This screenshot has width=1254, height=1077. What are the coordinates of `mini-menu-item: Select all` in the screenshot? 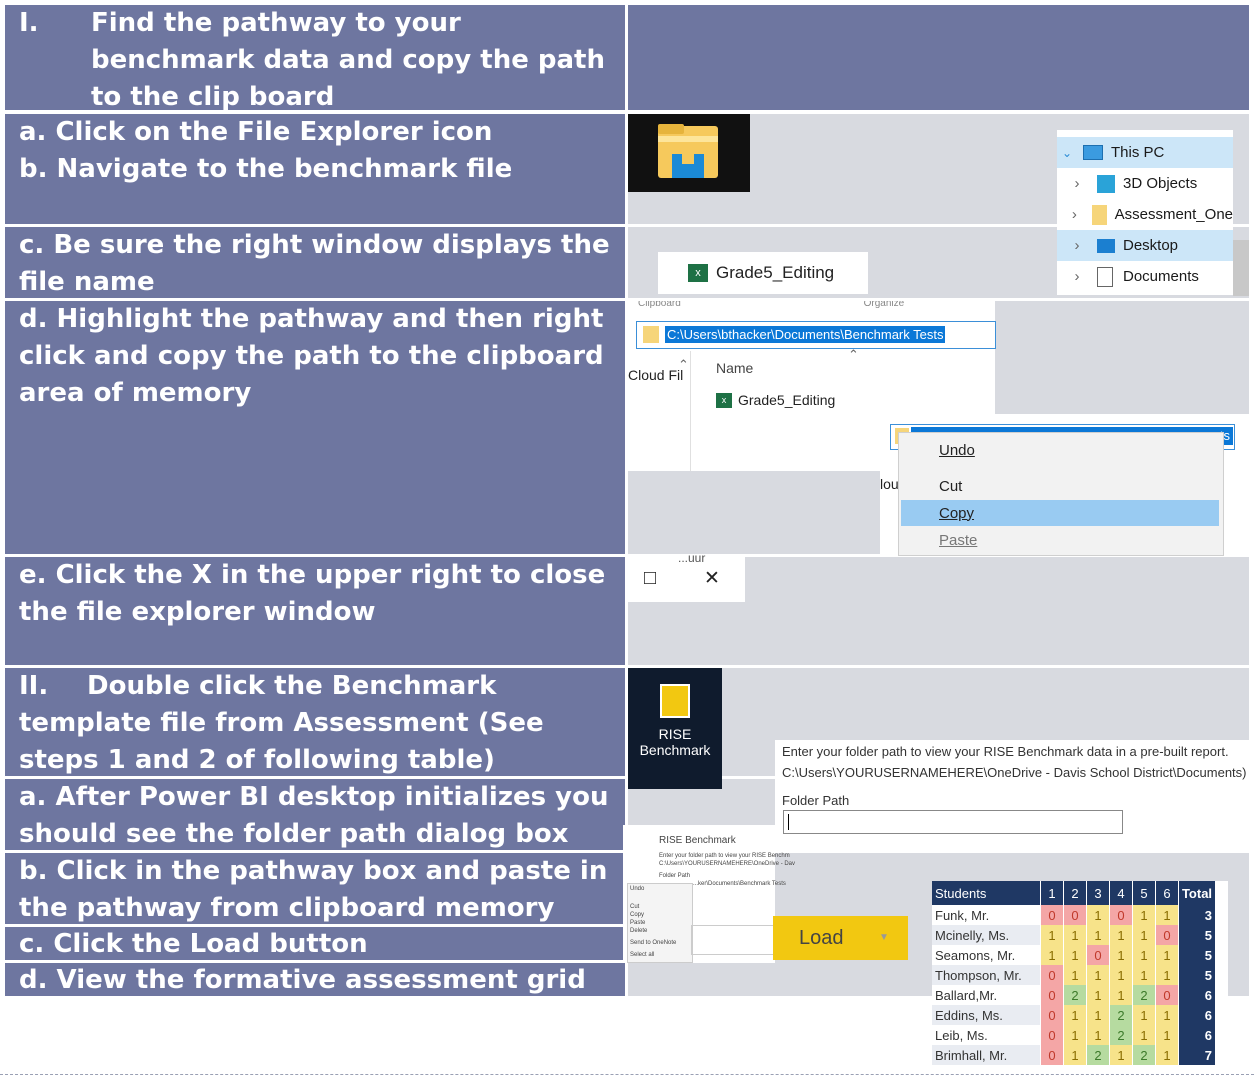 It's located at (642, 955).